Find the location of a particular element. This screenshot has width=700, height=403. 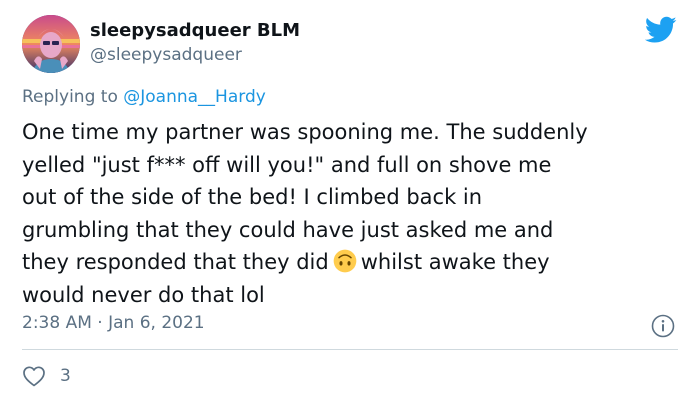

avatar-illustration is located at coordinates (51, 44).